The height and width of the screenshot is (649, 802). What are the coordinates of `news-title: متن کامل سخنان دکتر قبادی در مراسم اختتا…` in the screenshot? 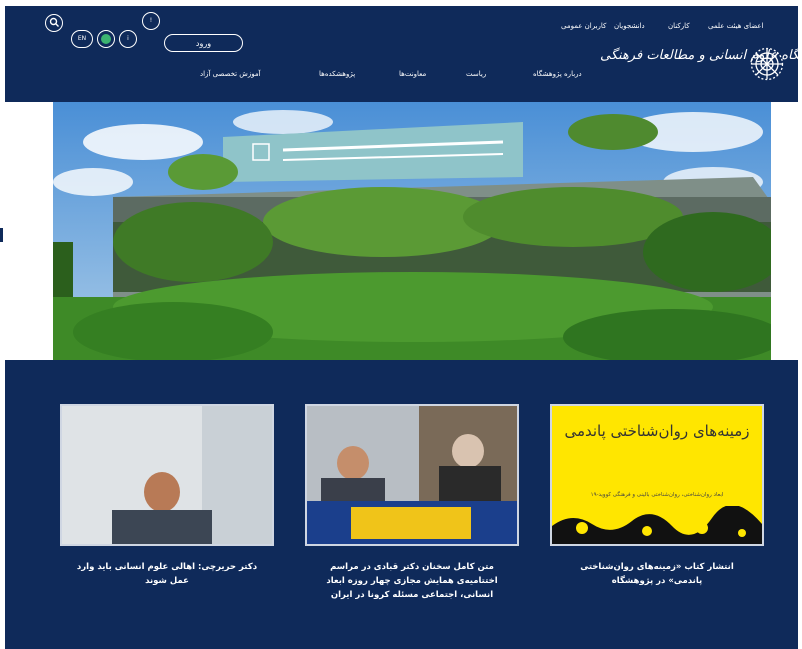 It's located at (412, 581).